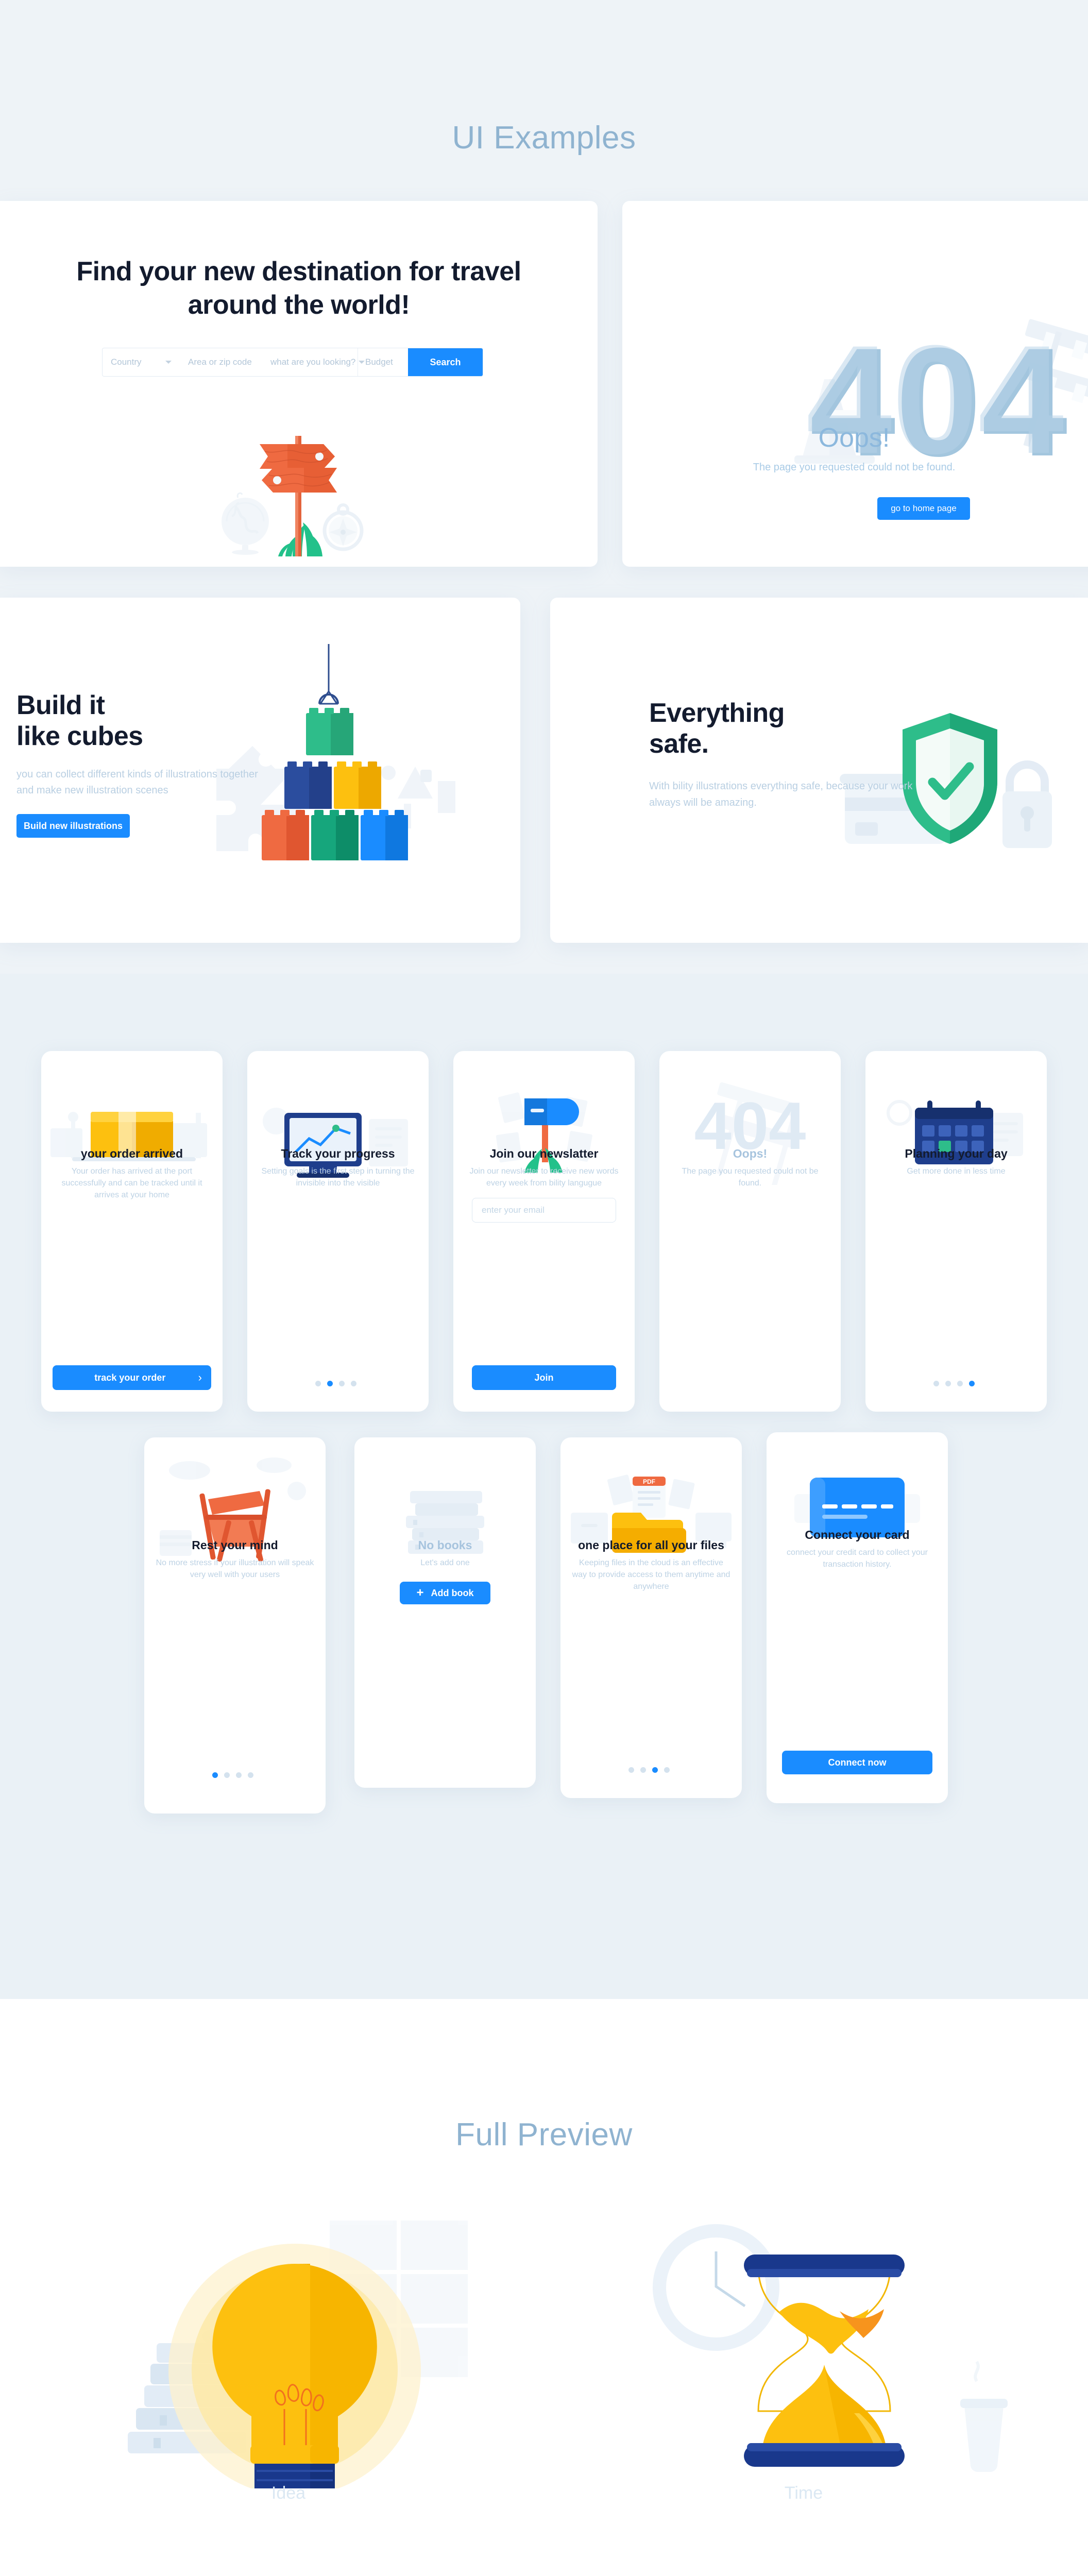 Image resolution: width=1088 pixels, height=2576 pixels. Describe the element at coordinates (679, 743) in the screenshot. I see `safe-heading-line2: safe.` at that location.